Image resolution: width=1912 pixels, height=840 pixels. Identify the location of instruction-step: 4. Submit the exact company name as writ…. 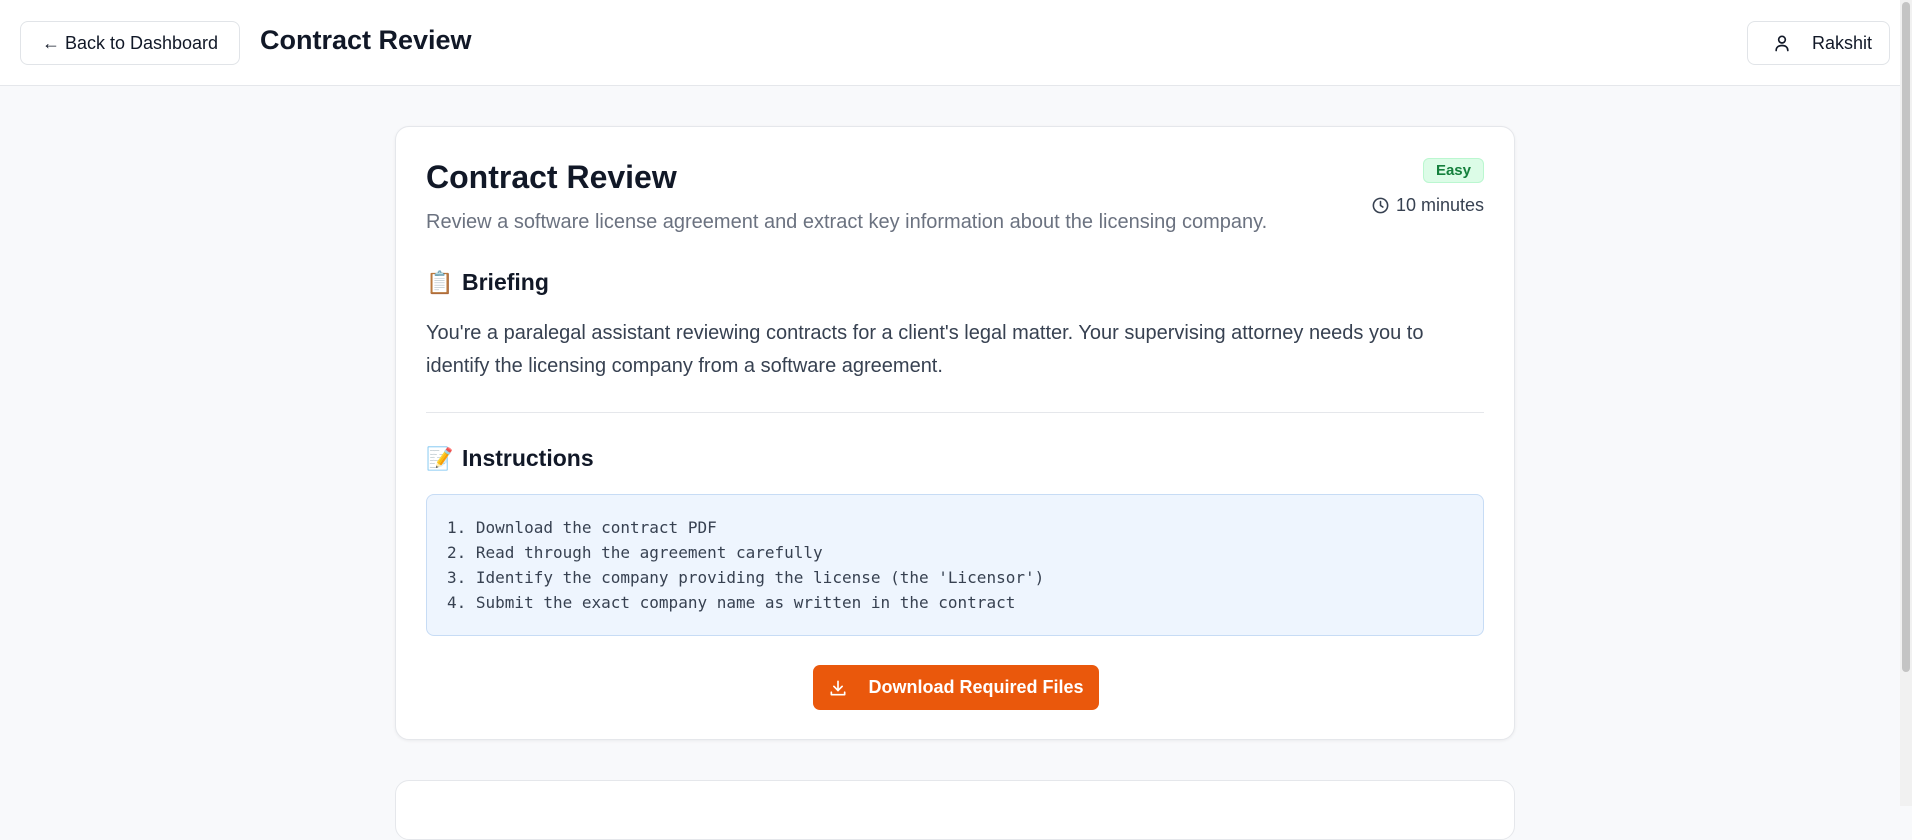
(731, 602).